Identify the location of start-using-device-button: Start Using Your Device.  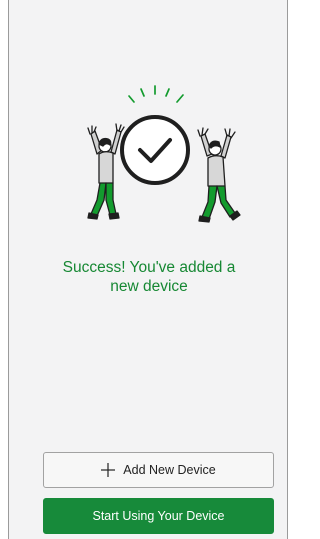
(158, 516).